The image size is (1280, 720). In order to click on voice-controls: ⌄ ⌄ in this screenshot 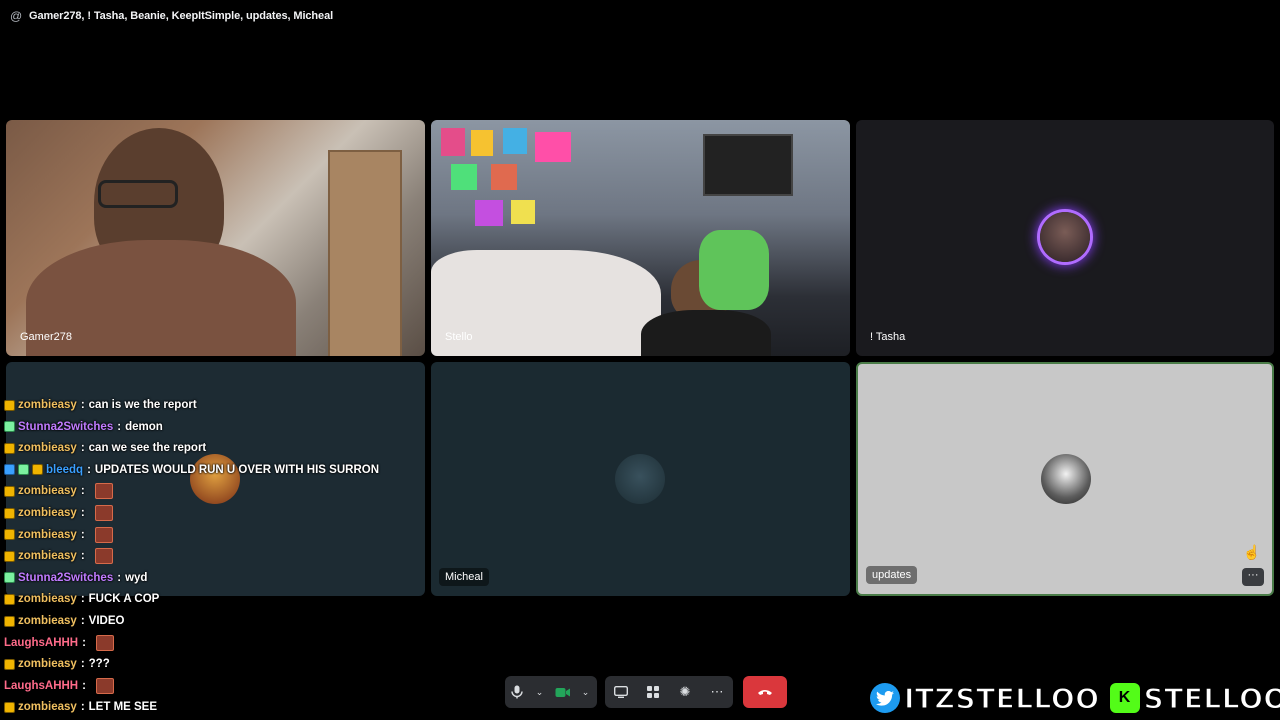, I will do `click(551, 692)`.